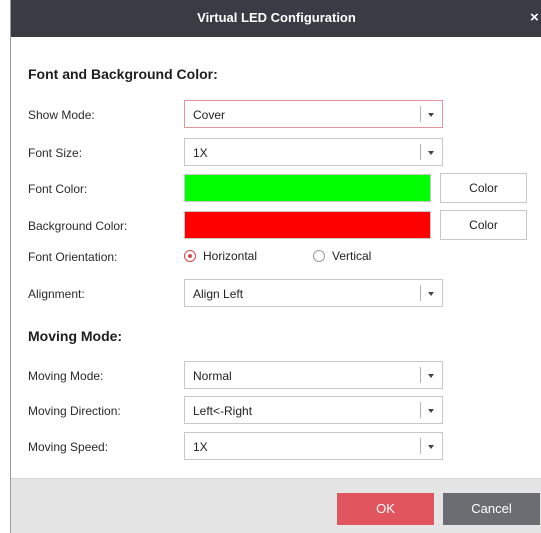 The width and height of the screenshot is (541, 533). Describe the element at coordinates (74, 411) in the screenshot. I see `moving-direction-label: Moving Direction:` at that location.